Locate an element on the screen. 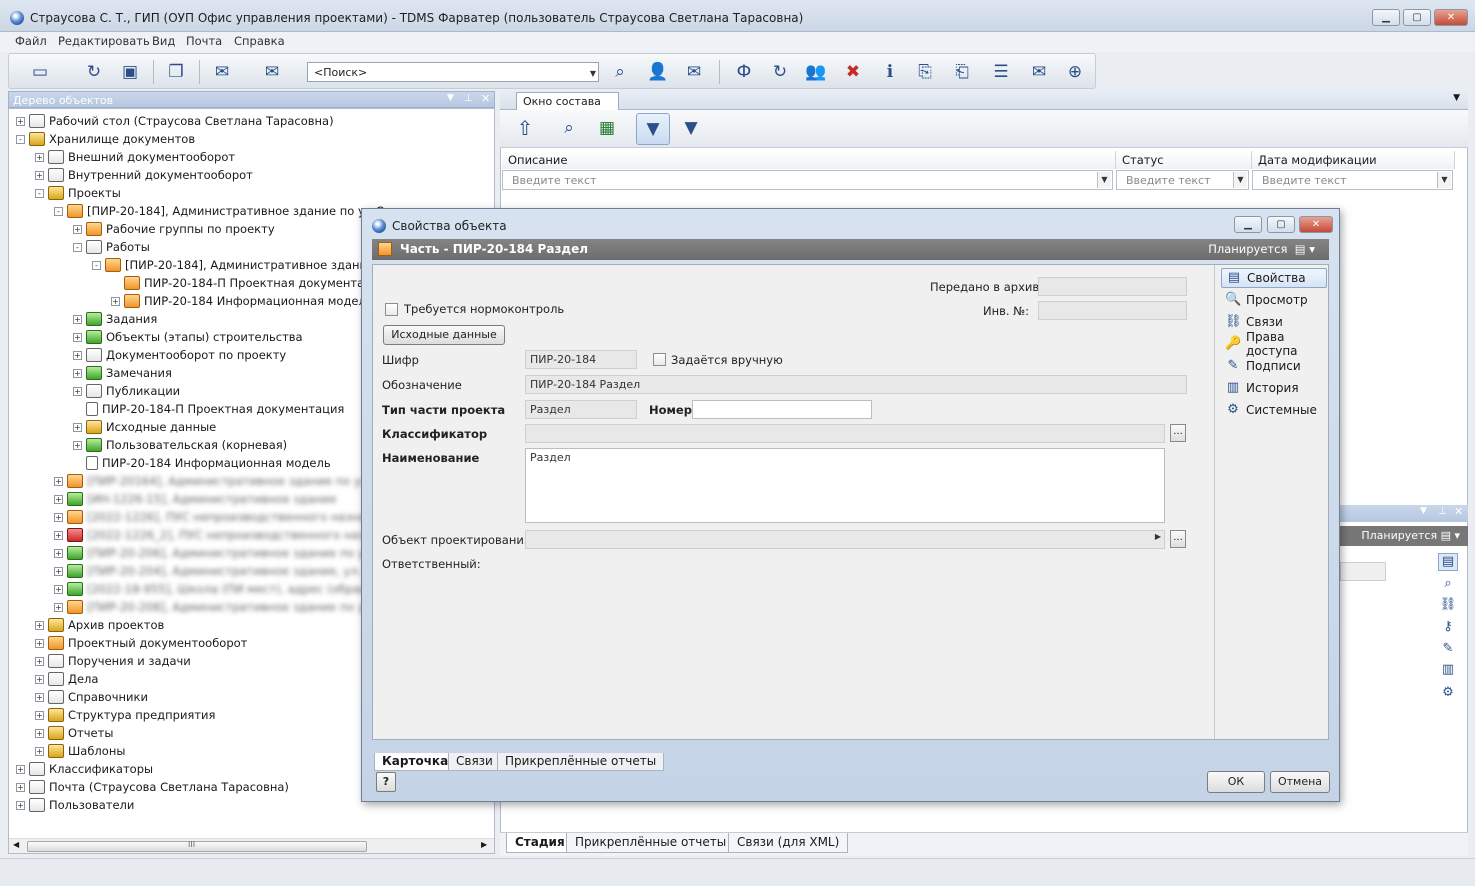  source-data-button: Исходные данные is located at coordinates (444, 335).